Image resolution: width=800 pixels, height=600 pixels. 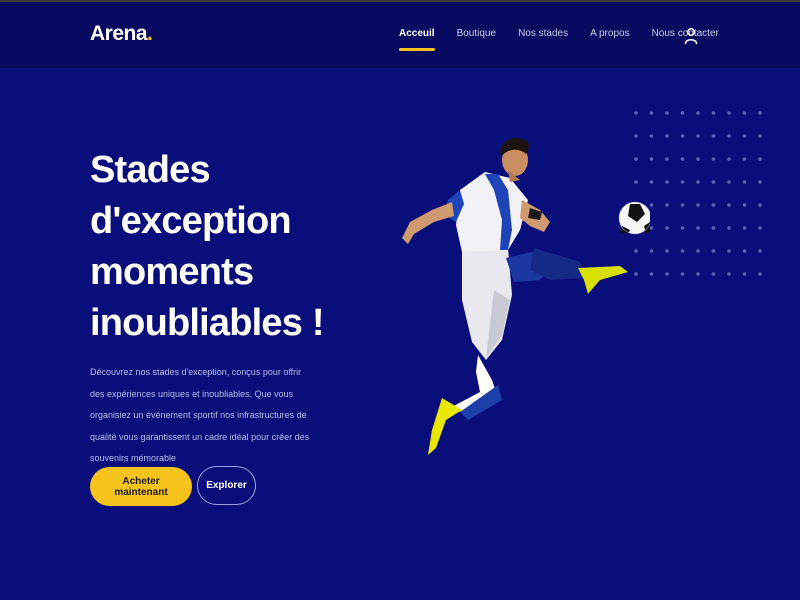 What do you see at coordinates (207, 323) in the screenshot?
I see `hero-title-line: inoubliables !` at bounding box center [207, 323].